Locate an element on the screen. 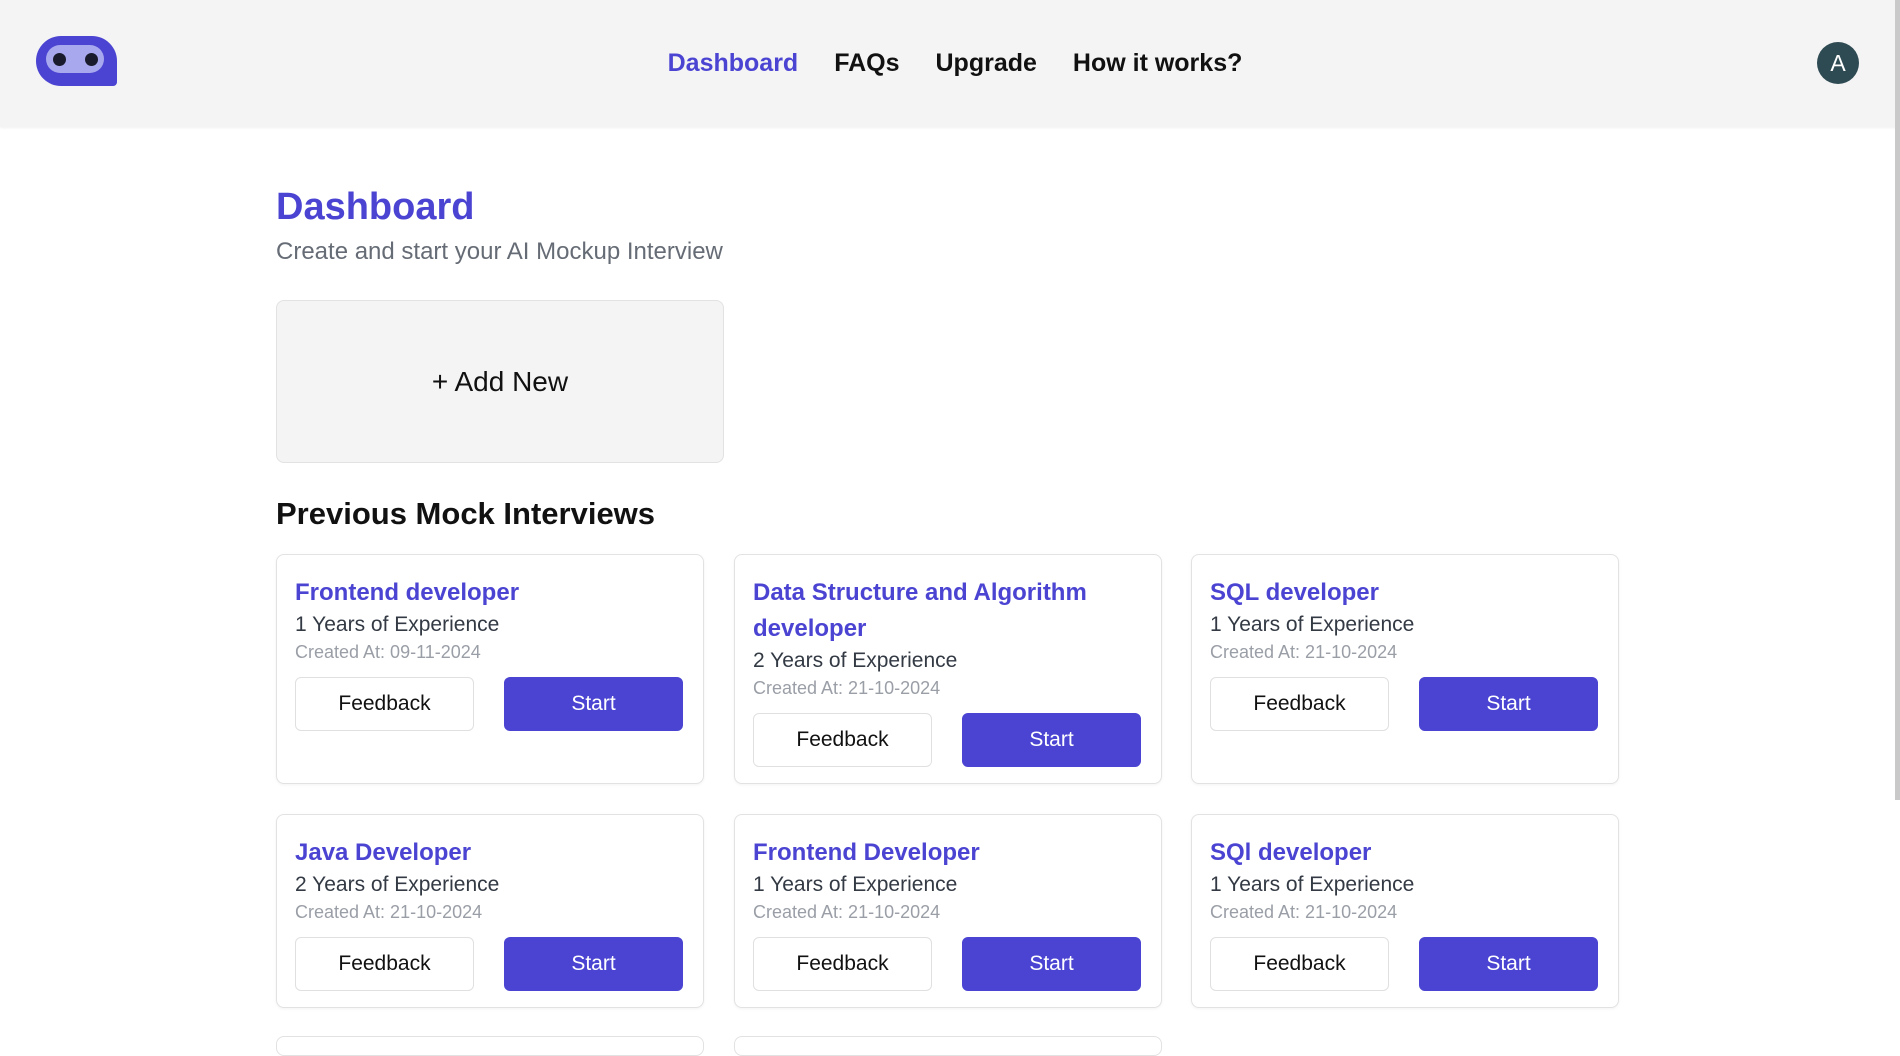 Image resolution: width=1900 pixels, height=1056 pixels. nav-dashboard: Dashboard is located at coordinates (733, 63).